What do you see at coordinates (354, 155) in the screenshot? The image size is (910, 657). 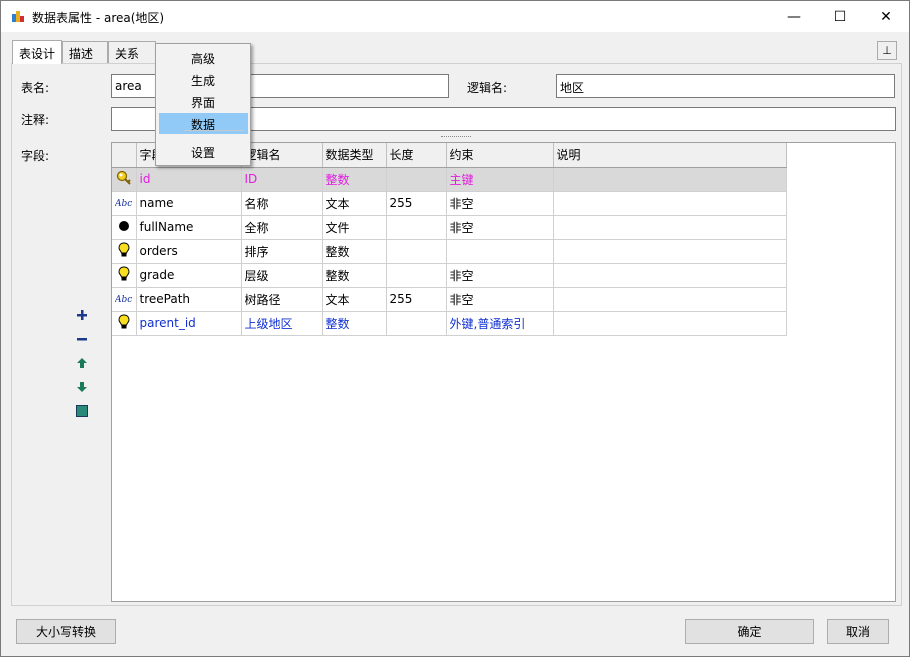 I see `col-header-data-type: 数据类型` at bounding box center [354, 155].